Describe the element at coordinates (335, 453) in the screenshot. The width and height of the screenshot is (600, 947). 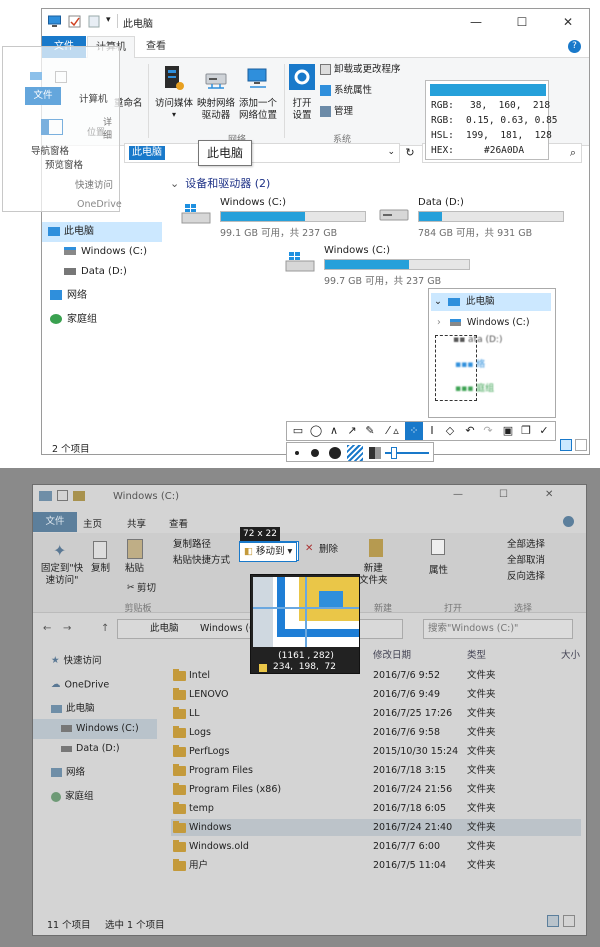
I see `brush-size-large-icon` at that location.